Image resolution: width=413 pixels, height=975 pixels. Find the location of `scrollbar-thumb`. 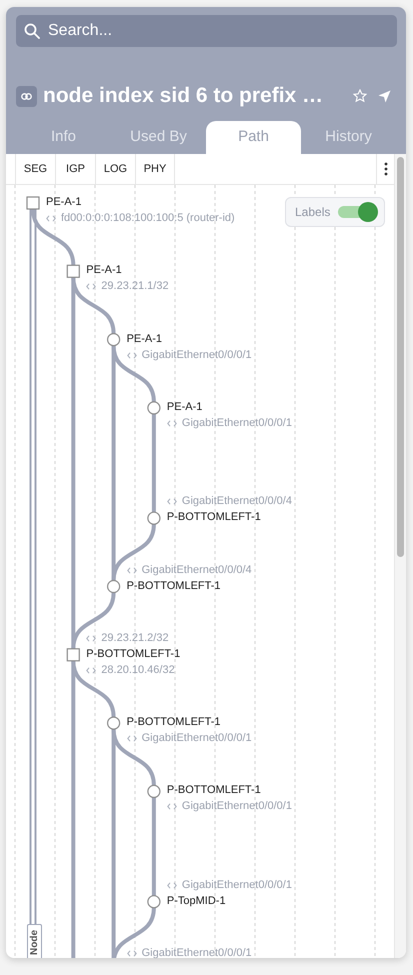

scrollbar-thumb is located at coordinates (400, 357).